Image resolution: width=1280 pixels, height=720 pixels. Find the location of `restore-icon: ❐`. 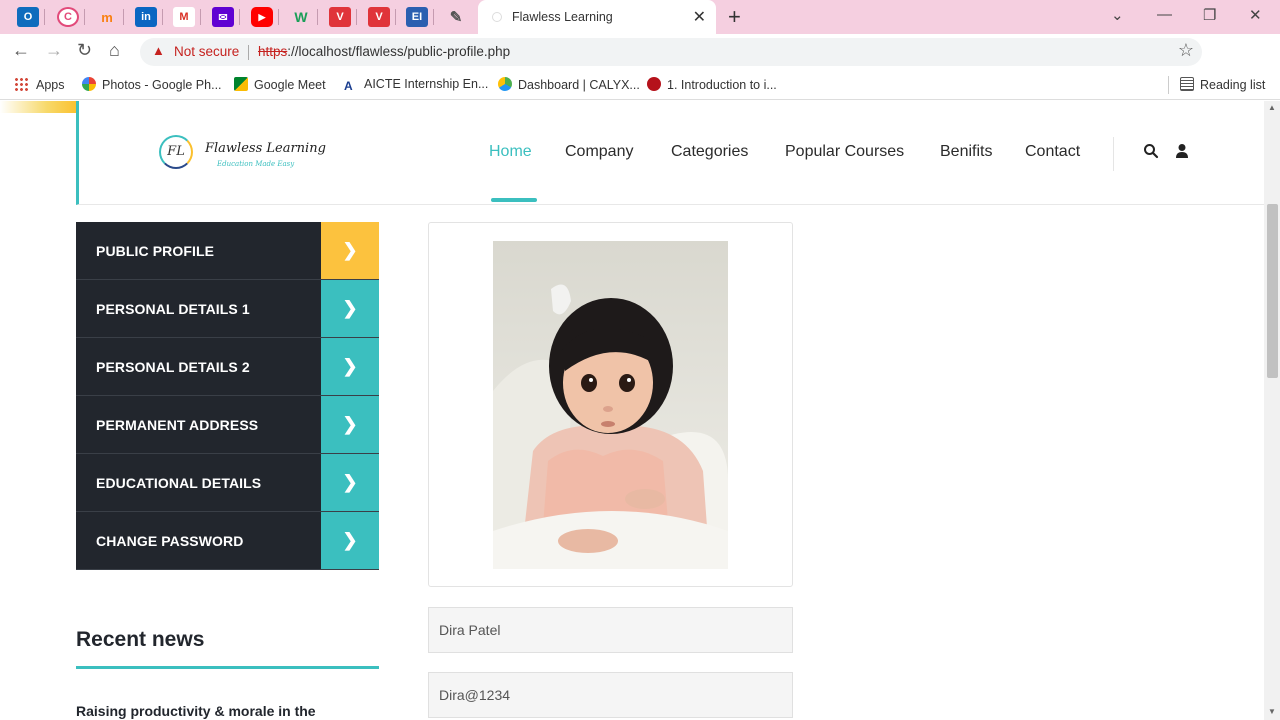

restore-icon: ❐ is located at coordinates (1209, 15).